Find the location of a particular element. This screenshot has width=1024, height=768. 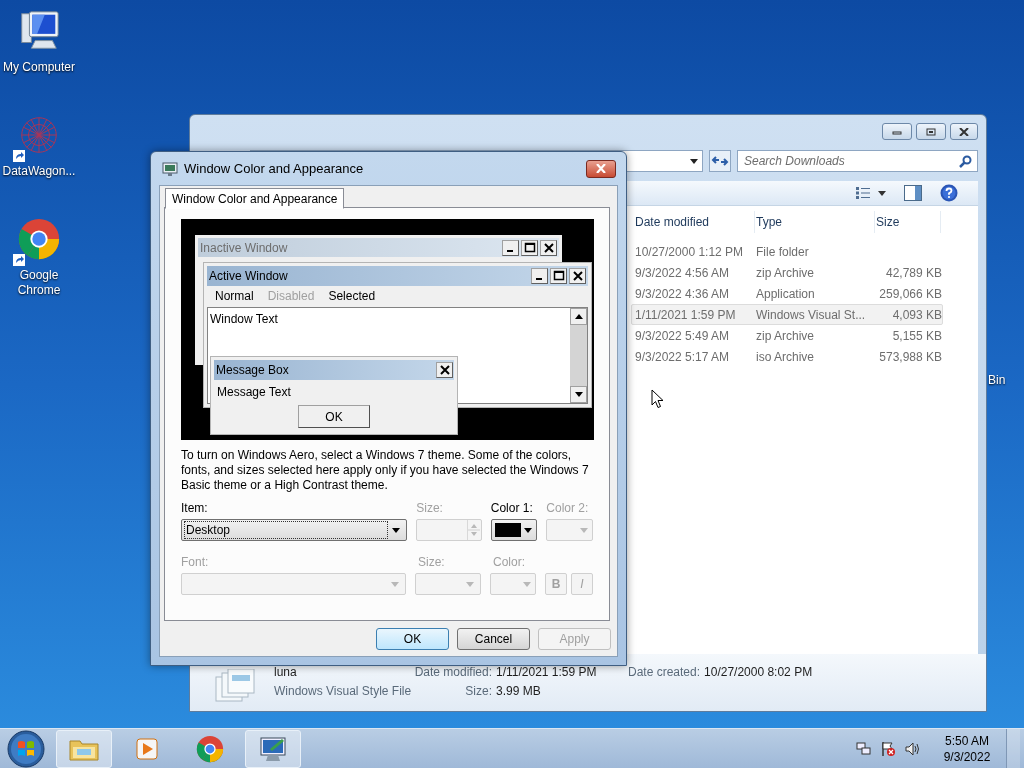

column-header: Type is located at coordinates (815, 222).